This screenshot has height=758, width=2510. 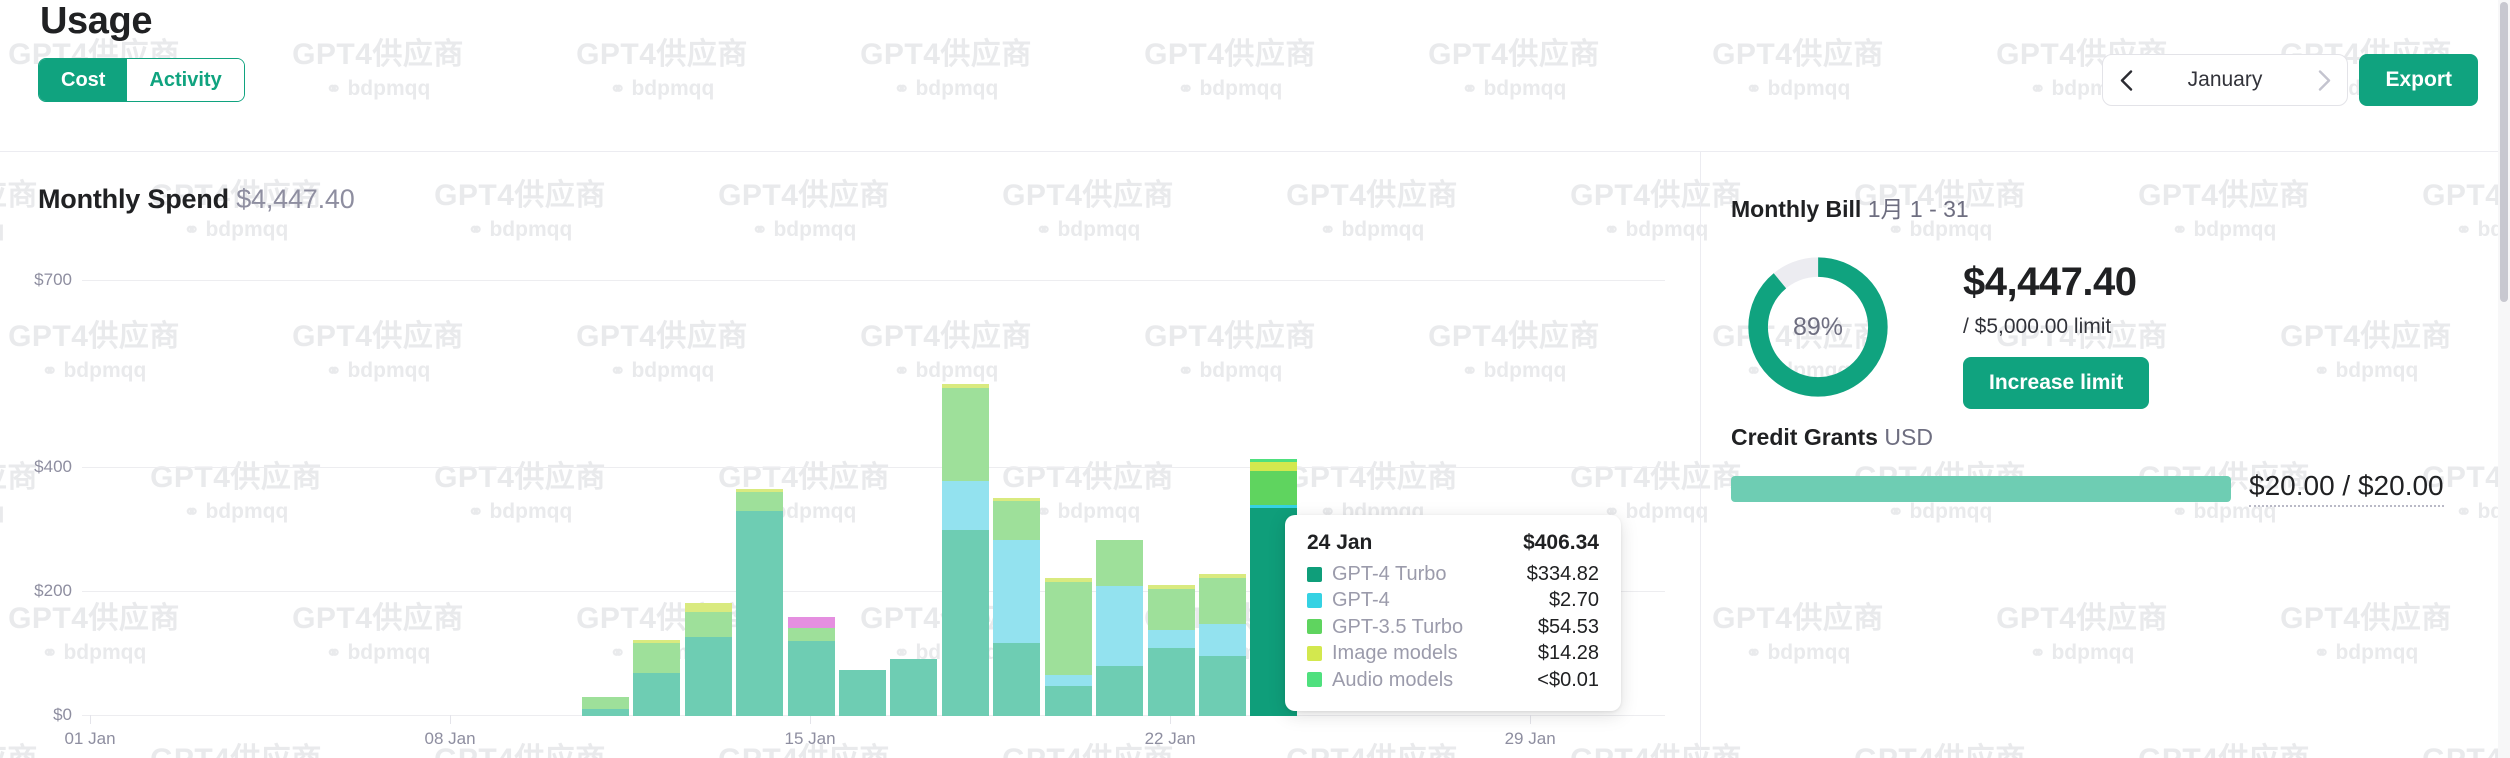 What do you see at coordinates (1796, 209) in the screenshot?
I see `monthly-bill-label: Monthly Bill` at bounding box center [1796, 209].